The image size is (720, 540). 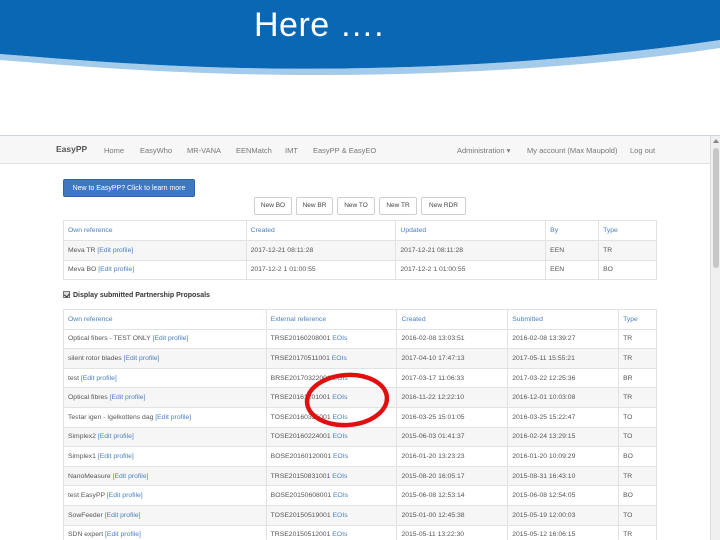 I want to click on external-reference: TRSE20170511001, so click(x=300, y=358).